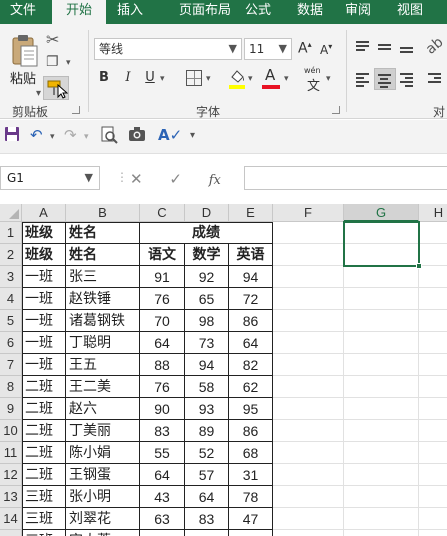 This screenshot has height=536, width=447. I want to click on cell-h13, so click(433, 497).